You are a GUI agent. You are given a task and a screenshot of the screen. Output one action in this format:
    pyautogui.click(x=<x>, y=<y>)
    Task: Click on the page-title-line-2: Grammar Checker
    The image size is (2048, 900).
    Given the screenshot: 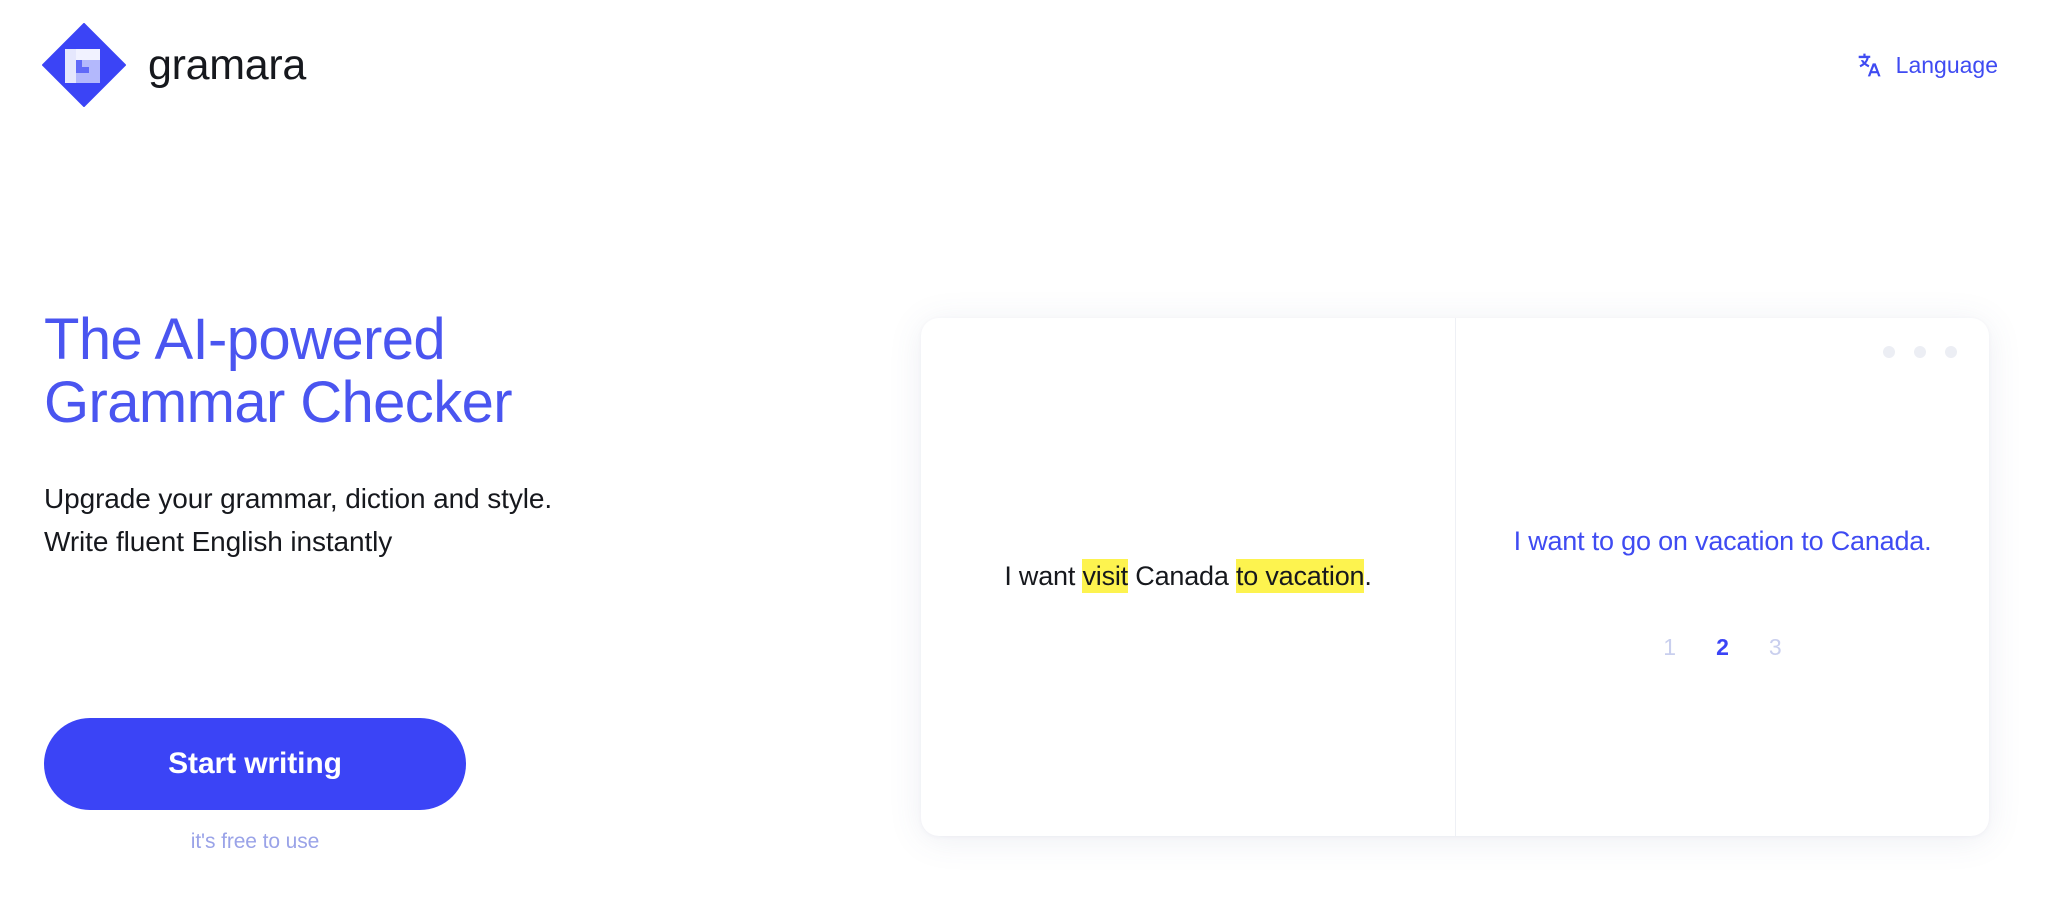 What is the action you would take?
    pyautogui.click(x=278, y=403)
    